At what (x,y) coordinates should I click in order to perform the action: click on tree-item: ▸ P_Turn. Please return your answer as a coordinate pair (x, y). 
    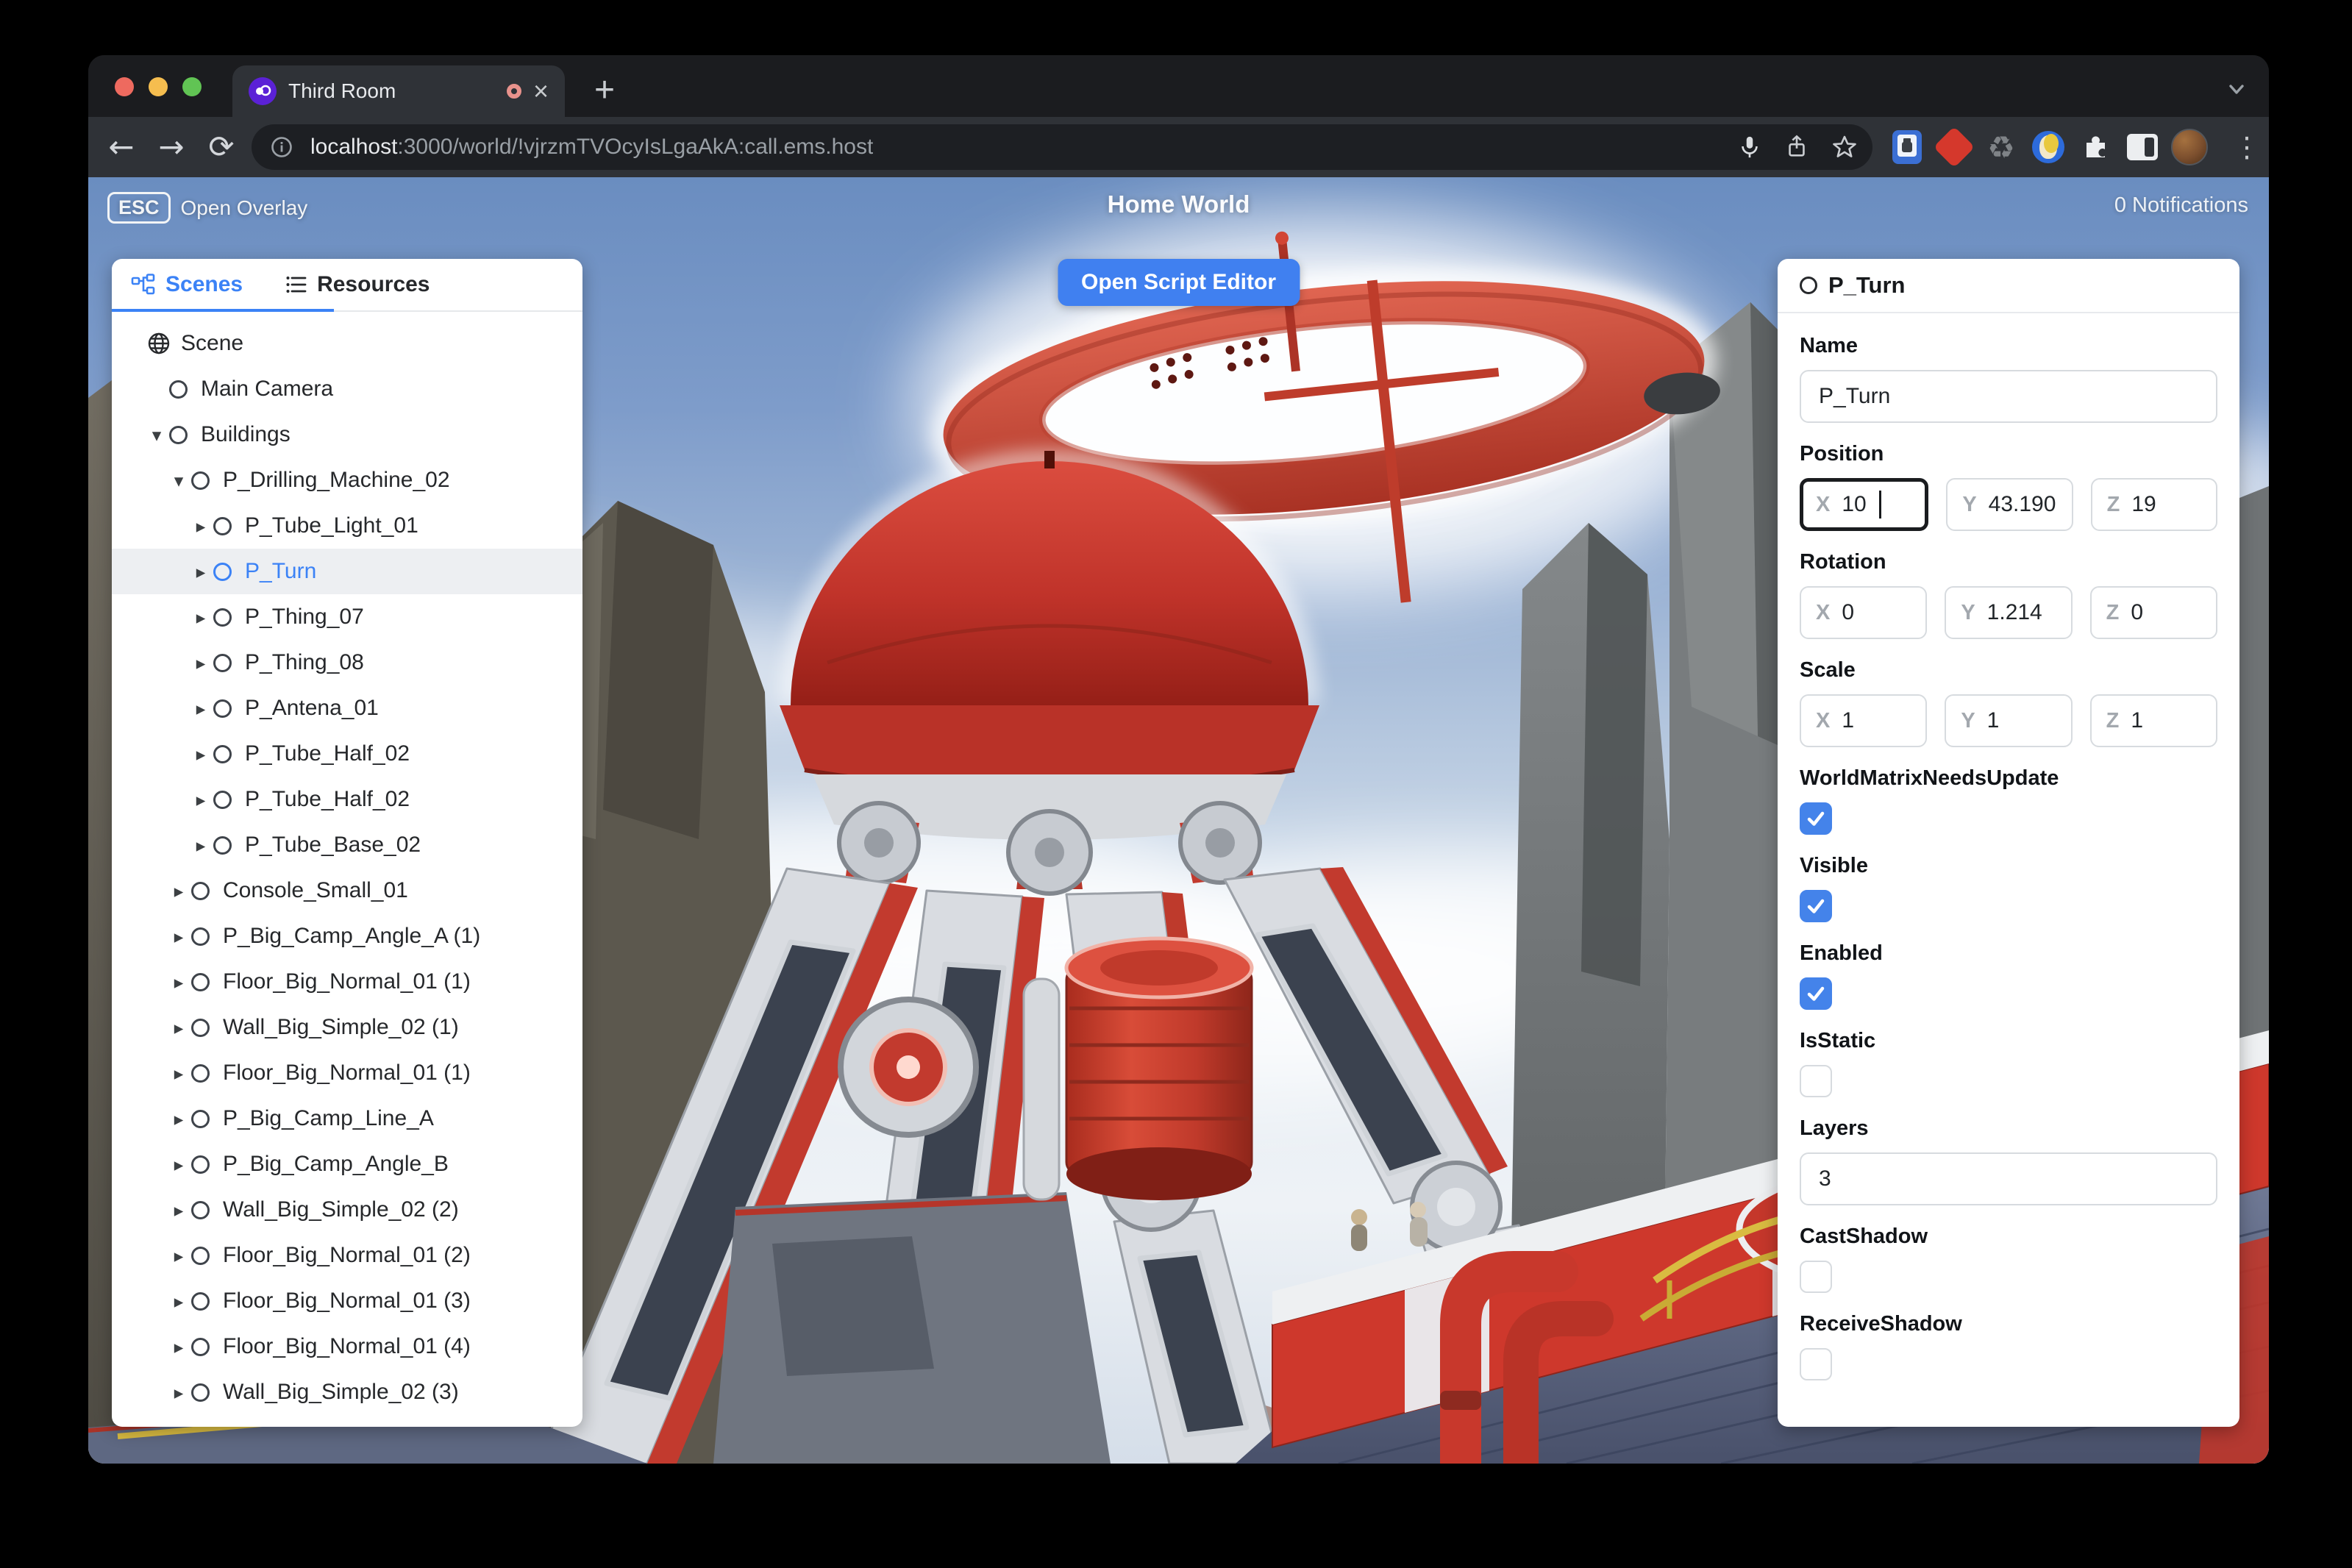
    Looking at the image, I should click on (347, 571).